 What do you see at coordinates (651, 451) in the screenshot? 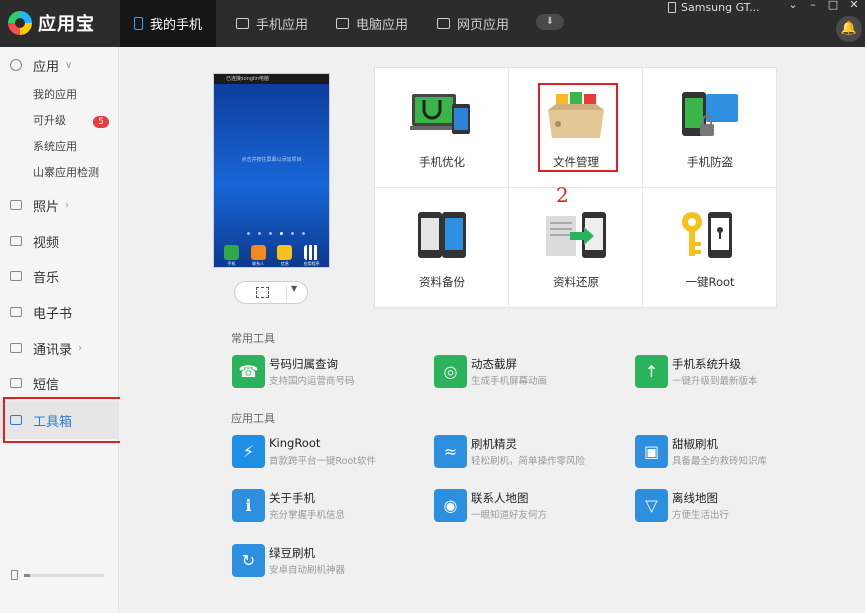
I see `pepper-flash-icon: ▣` at bounding box center [651, 451].